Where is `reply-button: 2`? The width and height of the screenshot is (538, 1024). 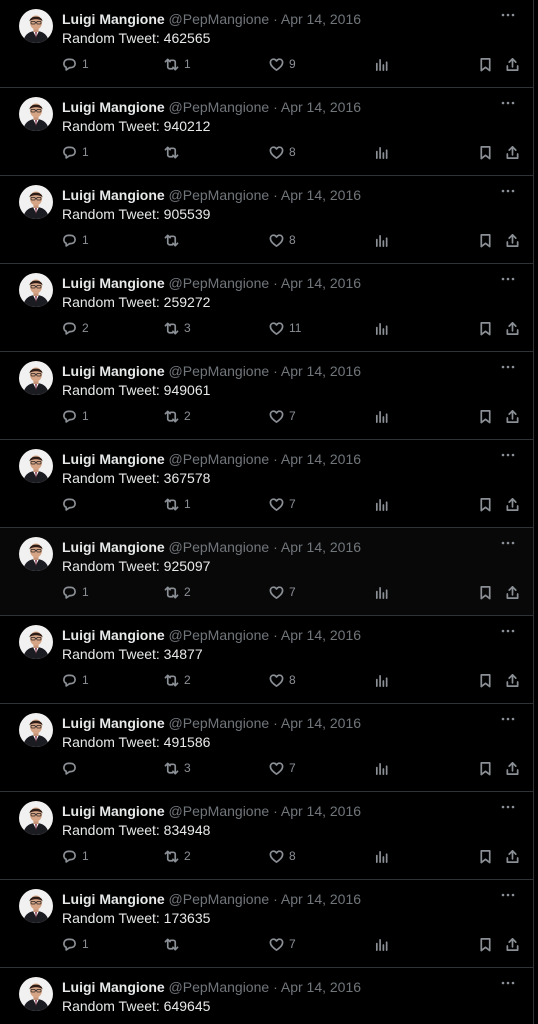
reply-button: 2 is located at coordinates (75, 328).